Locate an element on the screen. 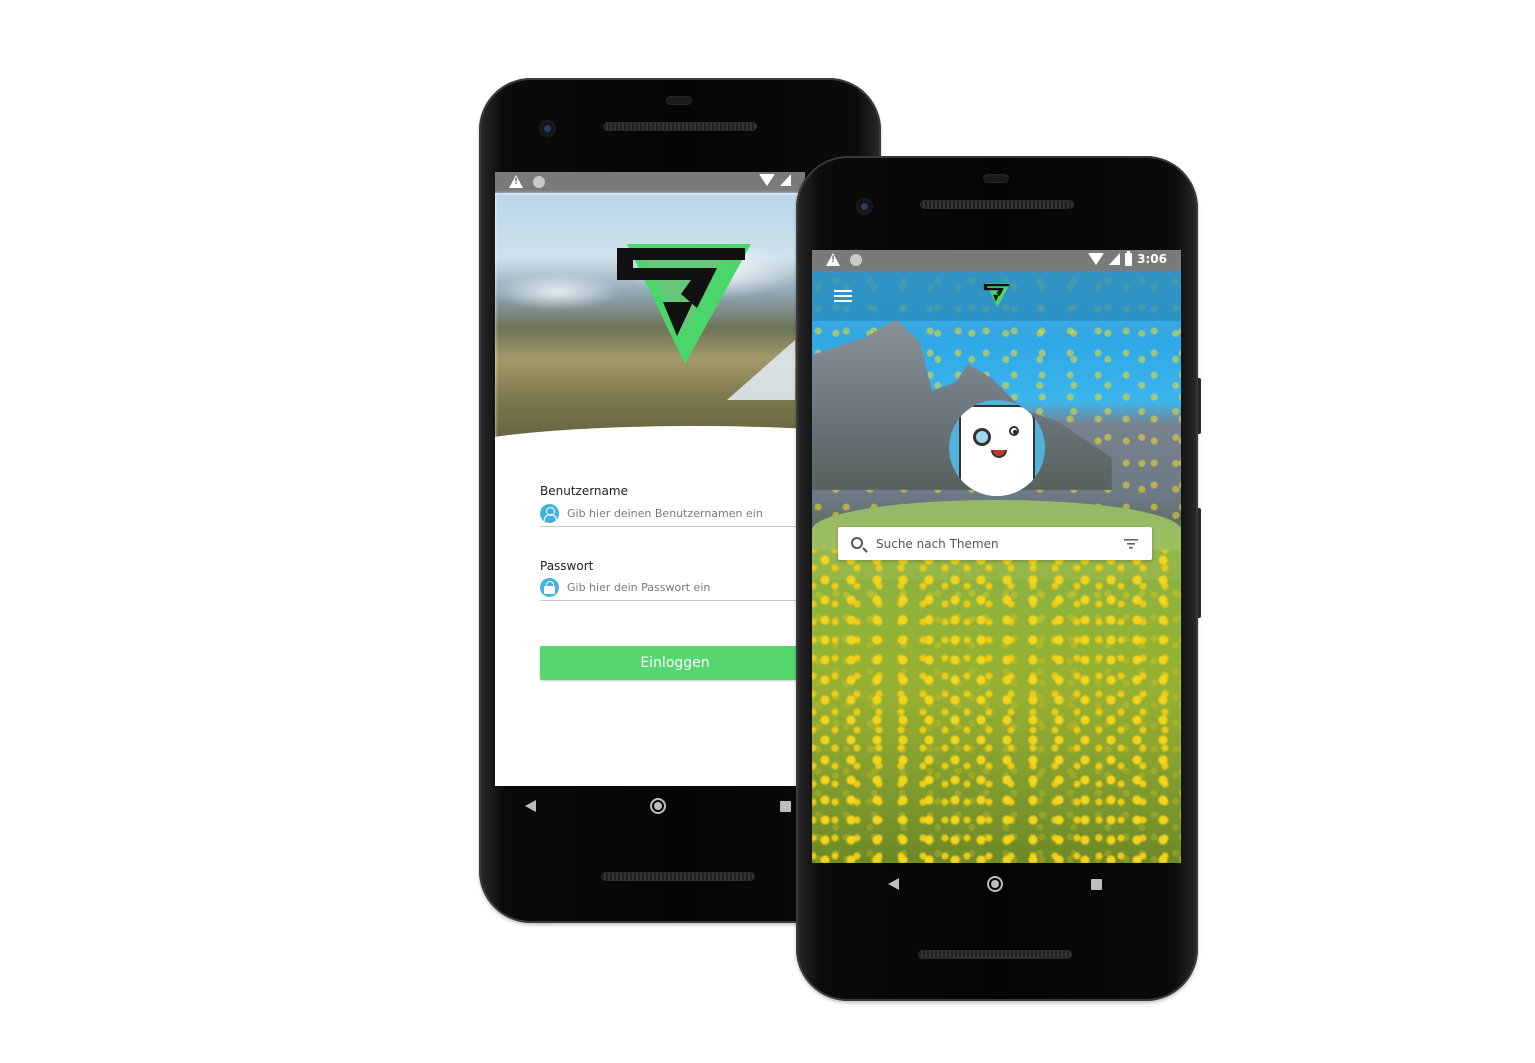 The image size is (1535, 1063). filter-icon is located at coordinates (1131, 544).